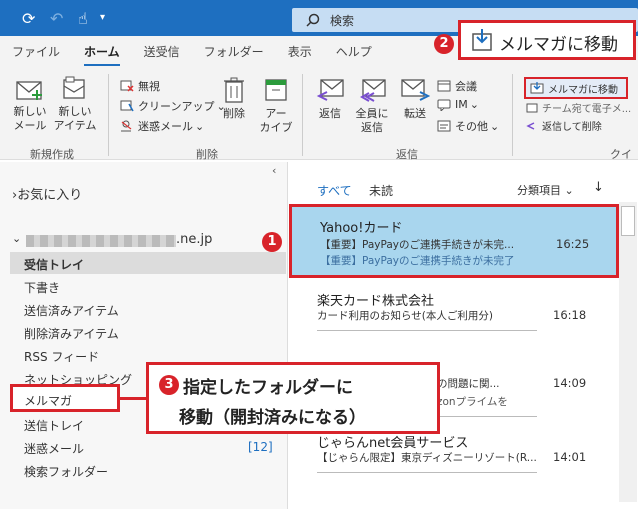 The height and width of the screenshot is (509, 638). I want to click on delete-label: 削除, so click(234, 113).